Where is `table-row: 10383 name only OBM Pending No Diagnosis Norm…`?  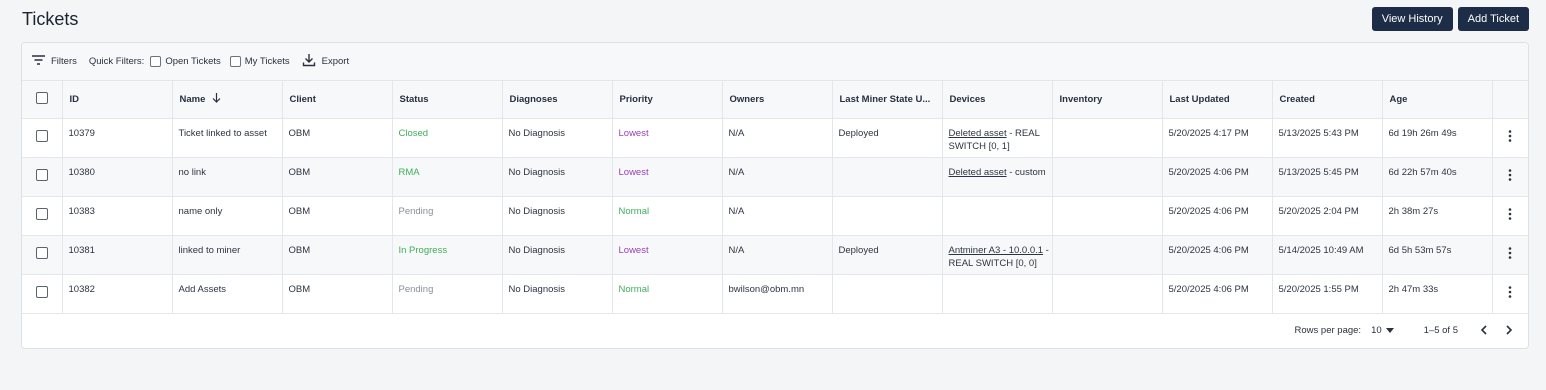 table-row: 10383 name only OBM Pending No Diagnosis Norm… is located at coordinates (775, 216).